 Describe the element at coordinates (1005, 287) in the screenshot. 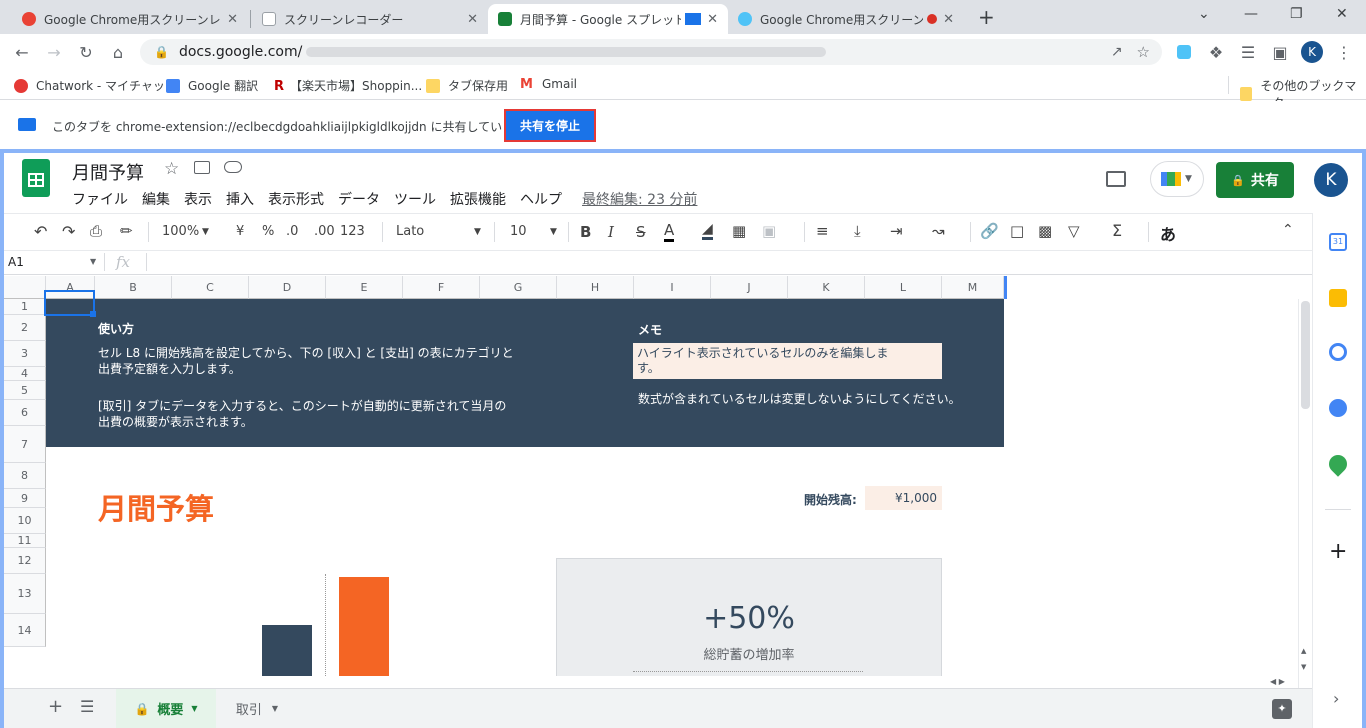

I see `frozen-column-handle` at that location.